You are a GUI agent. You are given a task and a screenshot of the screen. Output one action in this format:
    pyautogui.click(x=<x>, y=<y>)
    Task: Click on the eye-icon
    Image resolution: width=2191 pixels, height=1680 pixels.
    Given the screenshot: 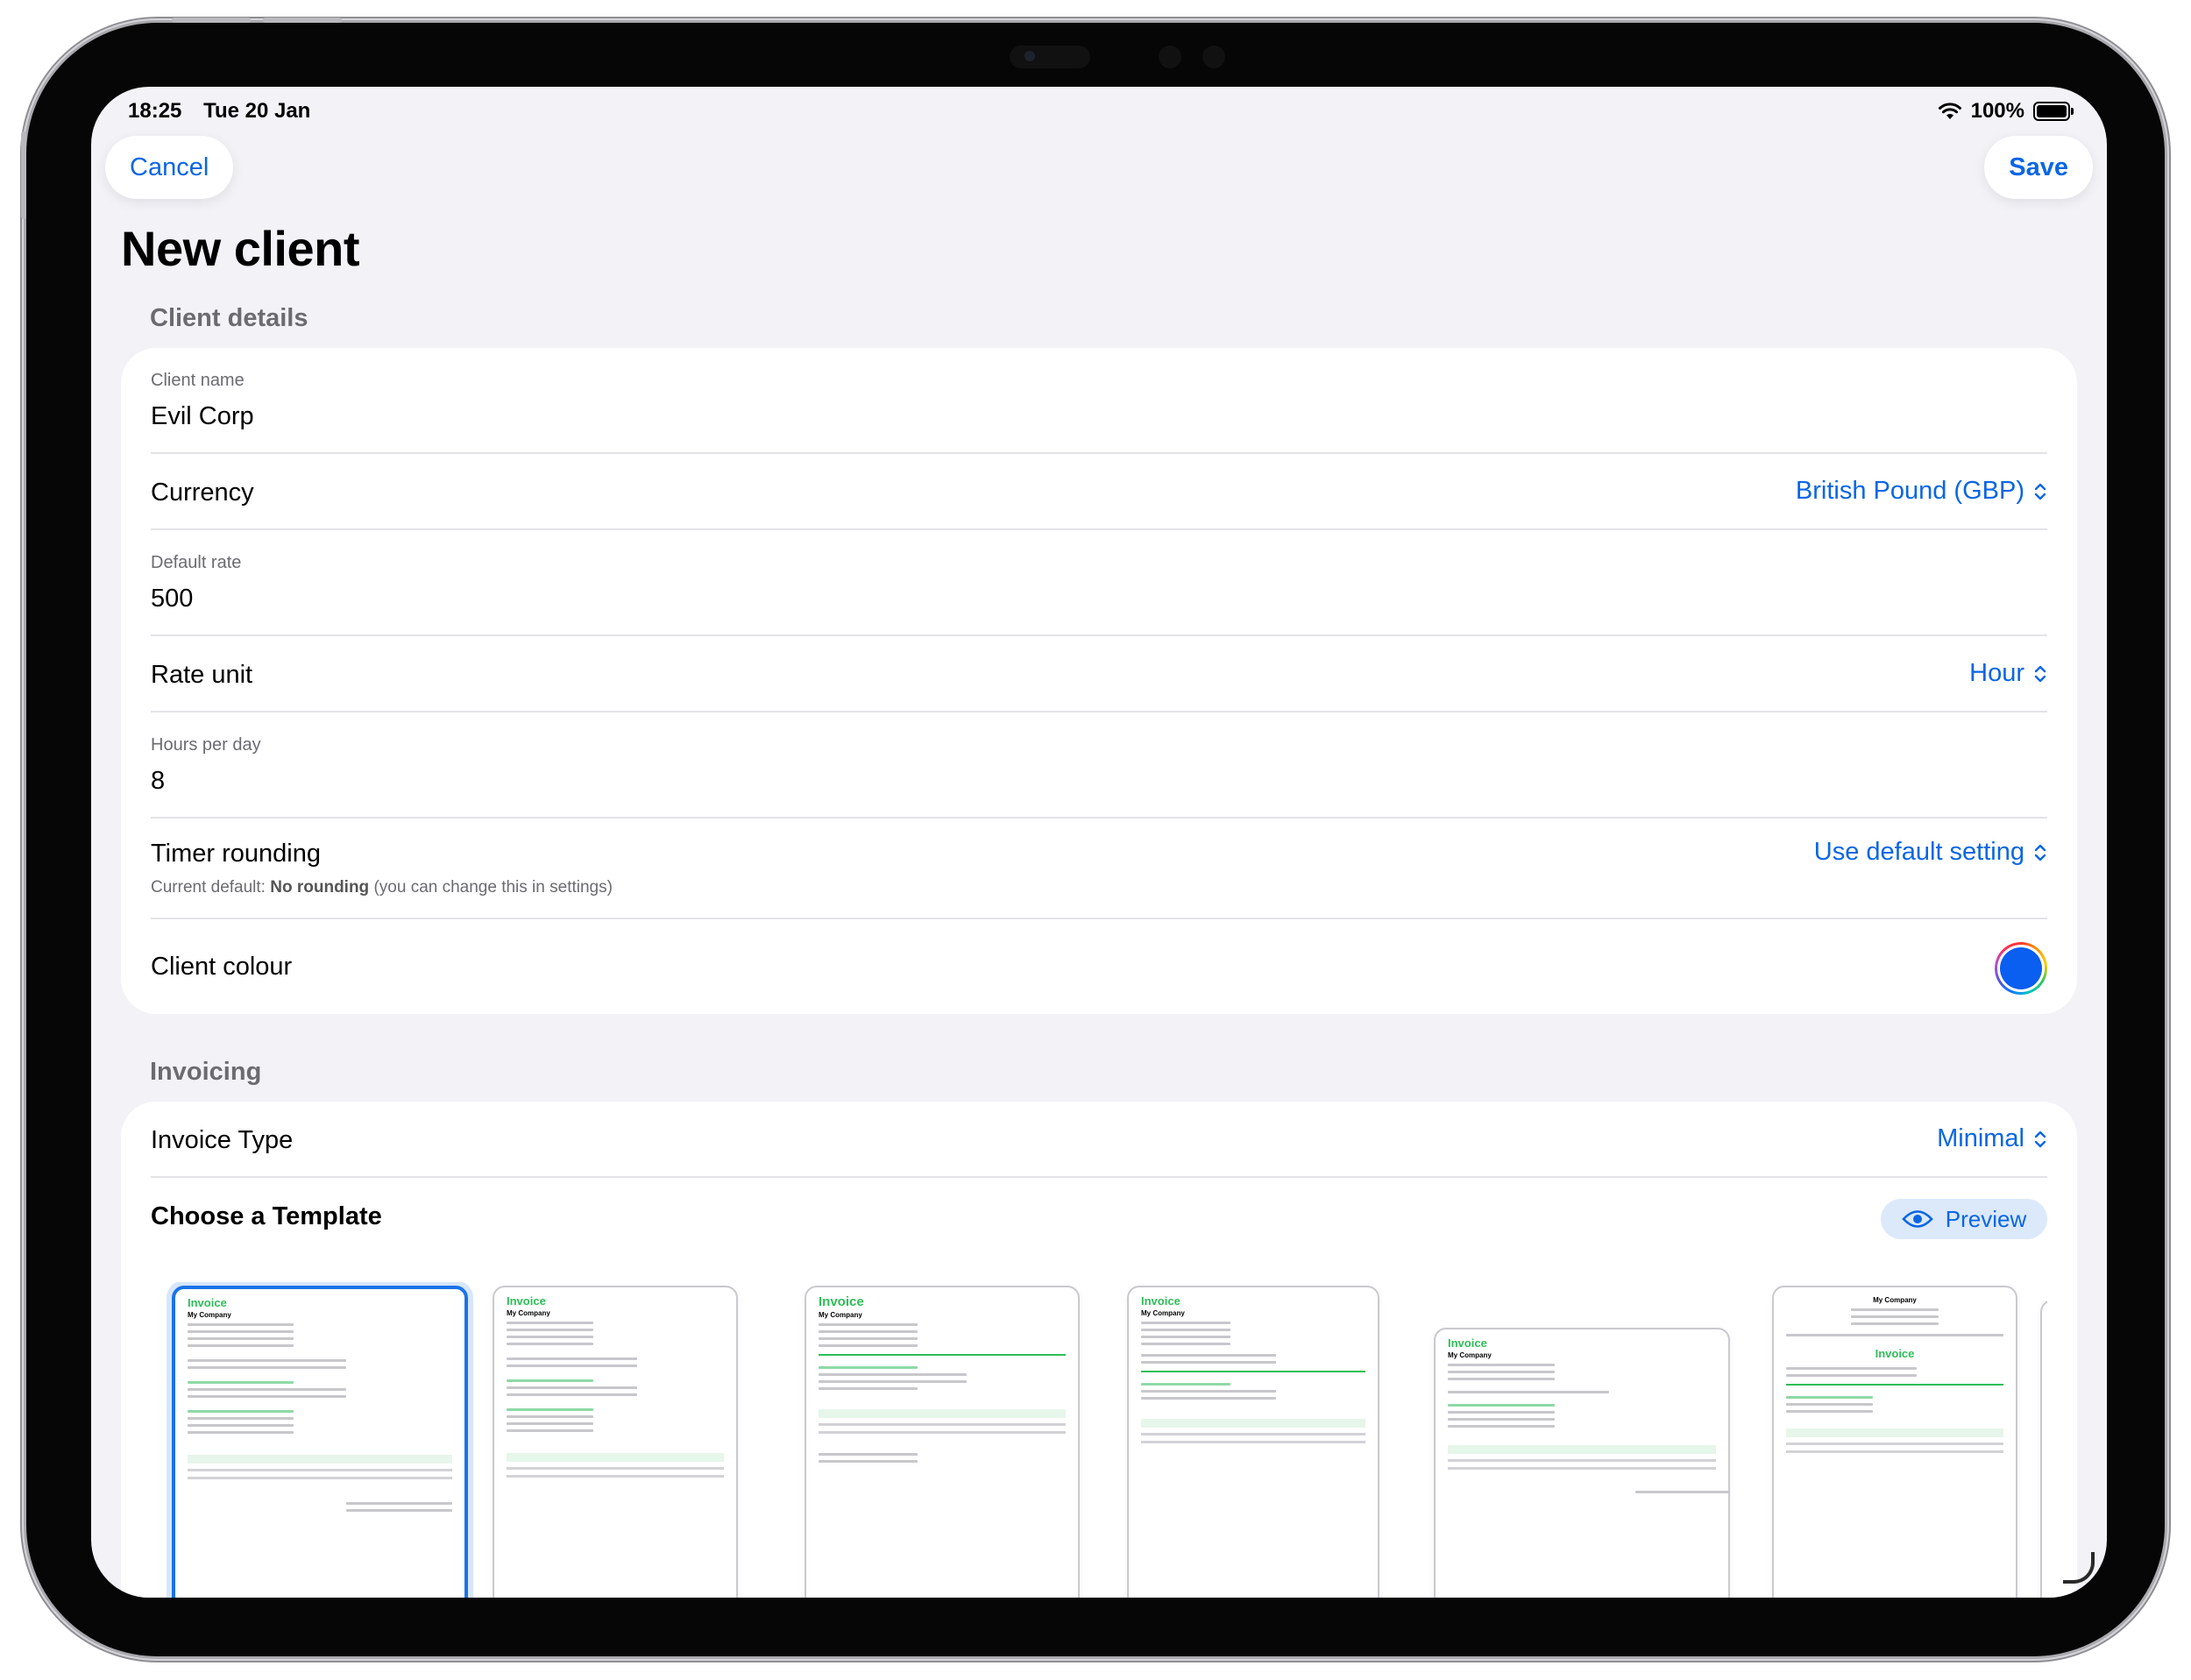 What is the action you would take?
    pyautogui.click(x=1917, y=1219)
    